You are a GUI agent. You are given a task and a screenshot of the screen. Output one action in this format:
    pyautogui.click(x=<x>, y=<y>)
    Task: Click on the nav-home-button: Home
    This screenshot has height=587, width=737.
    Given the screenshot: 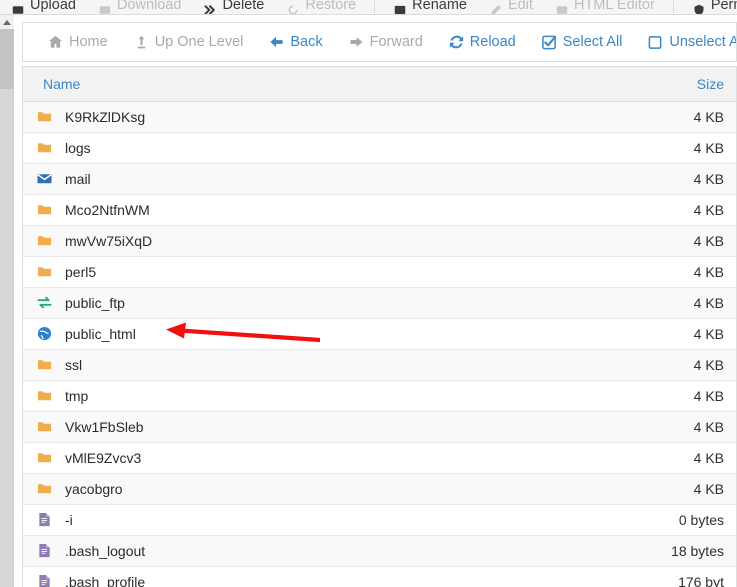 What is the action you would take?
    pyautogui.click(x=78, y=42)
    